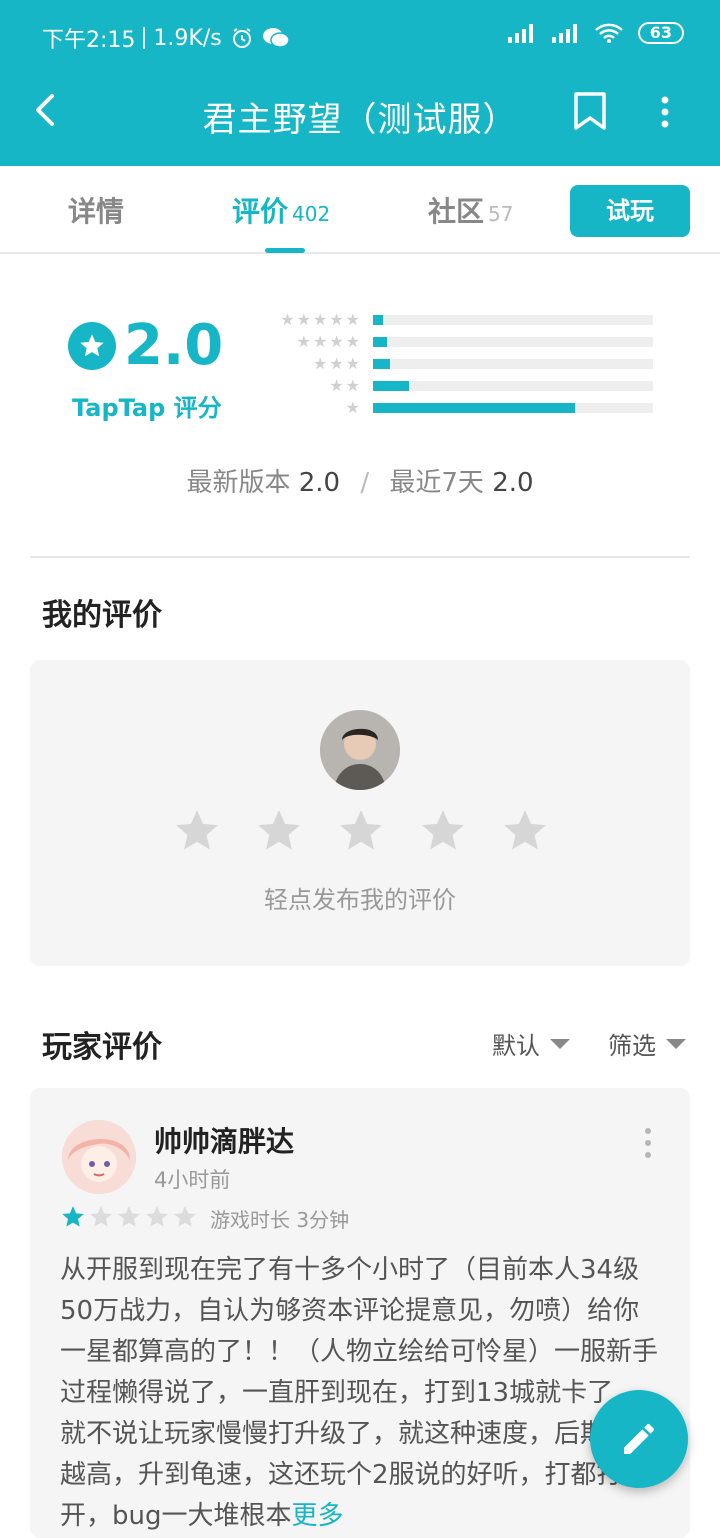  I want to click on review-playtime: 游戏时长 3分钟, so click(280, 1220).